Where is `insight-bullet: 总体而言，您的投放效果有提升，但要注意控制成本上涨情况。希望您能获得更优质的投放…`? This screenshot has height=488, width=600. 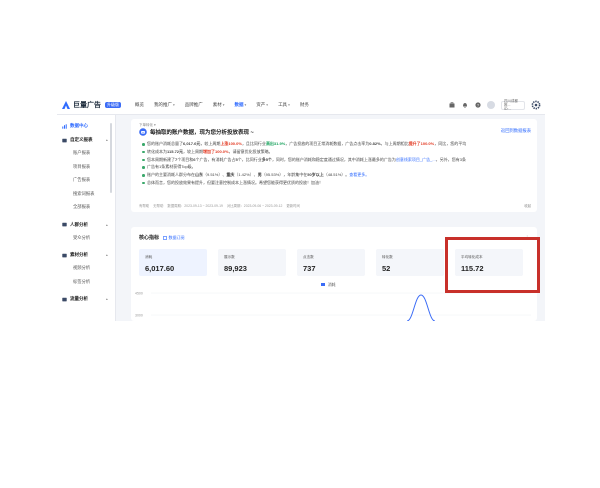 insight-bullet: 总体而言，您的投放效果有提升，但要注意控制成本上涨情况。希望您能获得更优质的投放… is located at coordinates (336, 183).